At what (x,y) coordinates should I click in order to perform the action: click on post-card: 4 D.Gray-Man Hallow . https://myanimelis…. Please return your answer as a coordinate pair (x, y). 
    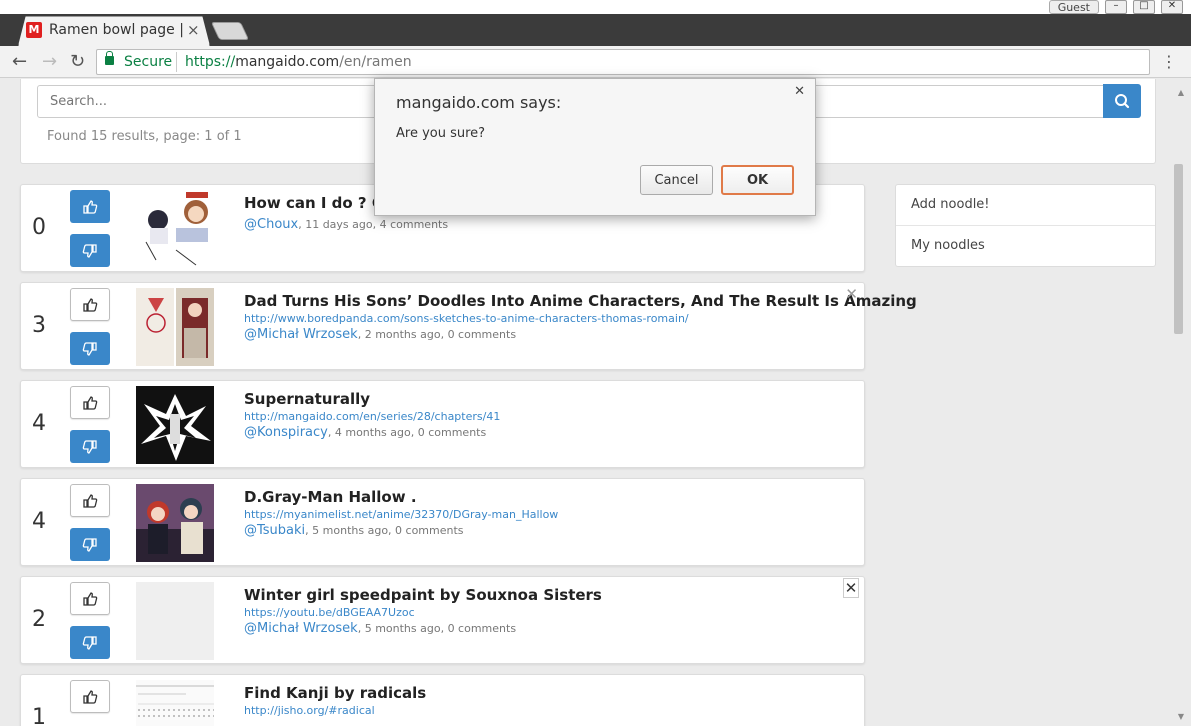
    Looking at the image, I should click on (442, 522).